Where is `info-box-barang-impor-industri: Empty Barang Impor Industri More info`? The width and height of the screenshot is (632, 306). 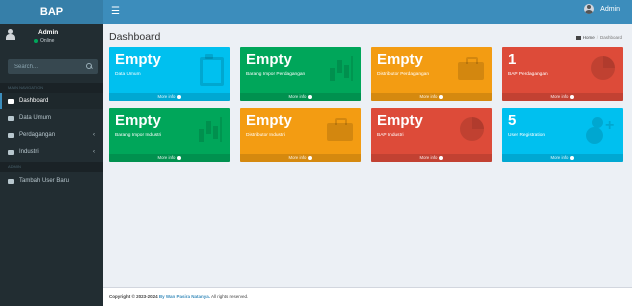 info-box-barang-impor-industri: Empty Barang Impor Industri More info is located at coordinates (169, 135).